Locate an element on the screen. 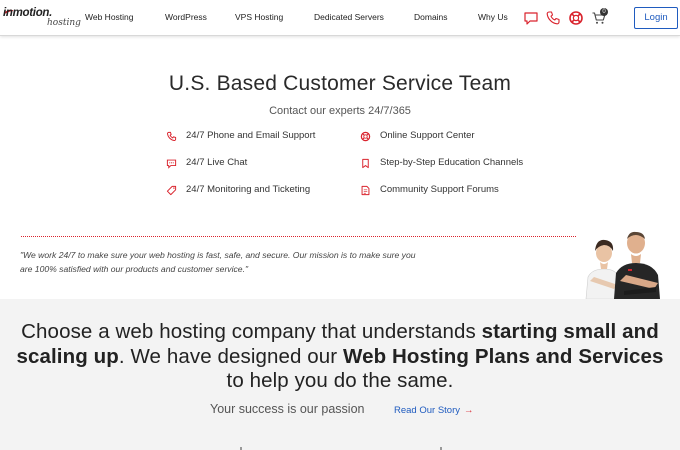 This screenshot has width=680, height=450. feature-label: 24/7 Phone and Email Support is located at coordinates (251, 135).